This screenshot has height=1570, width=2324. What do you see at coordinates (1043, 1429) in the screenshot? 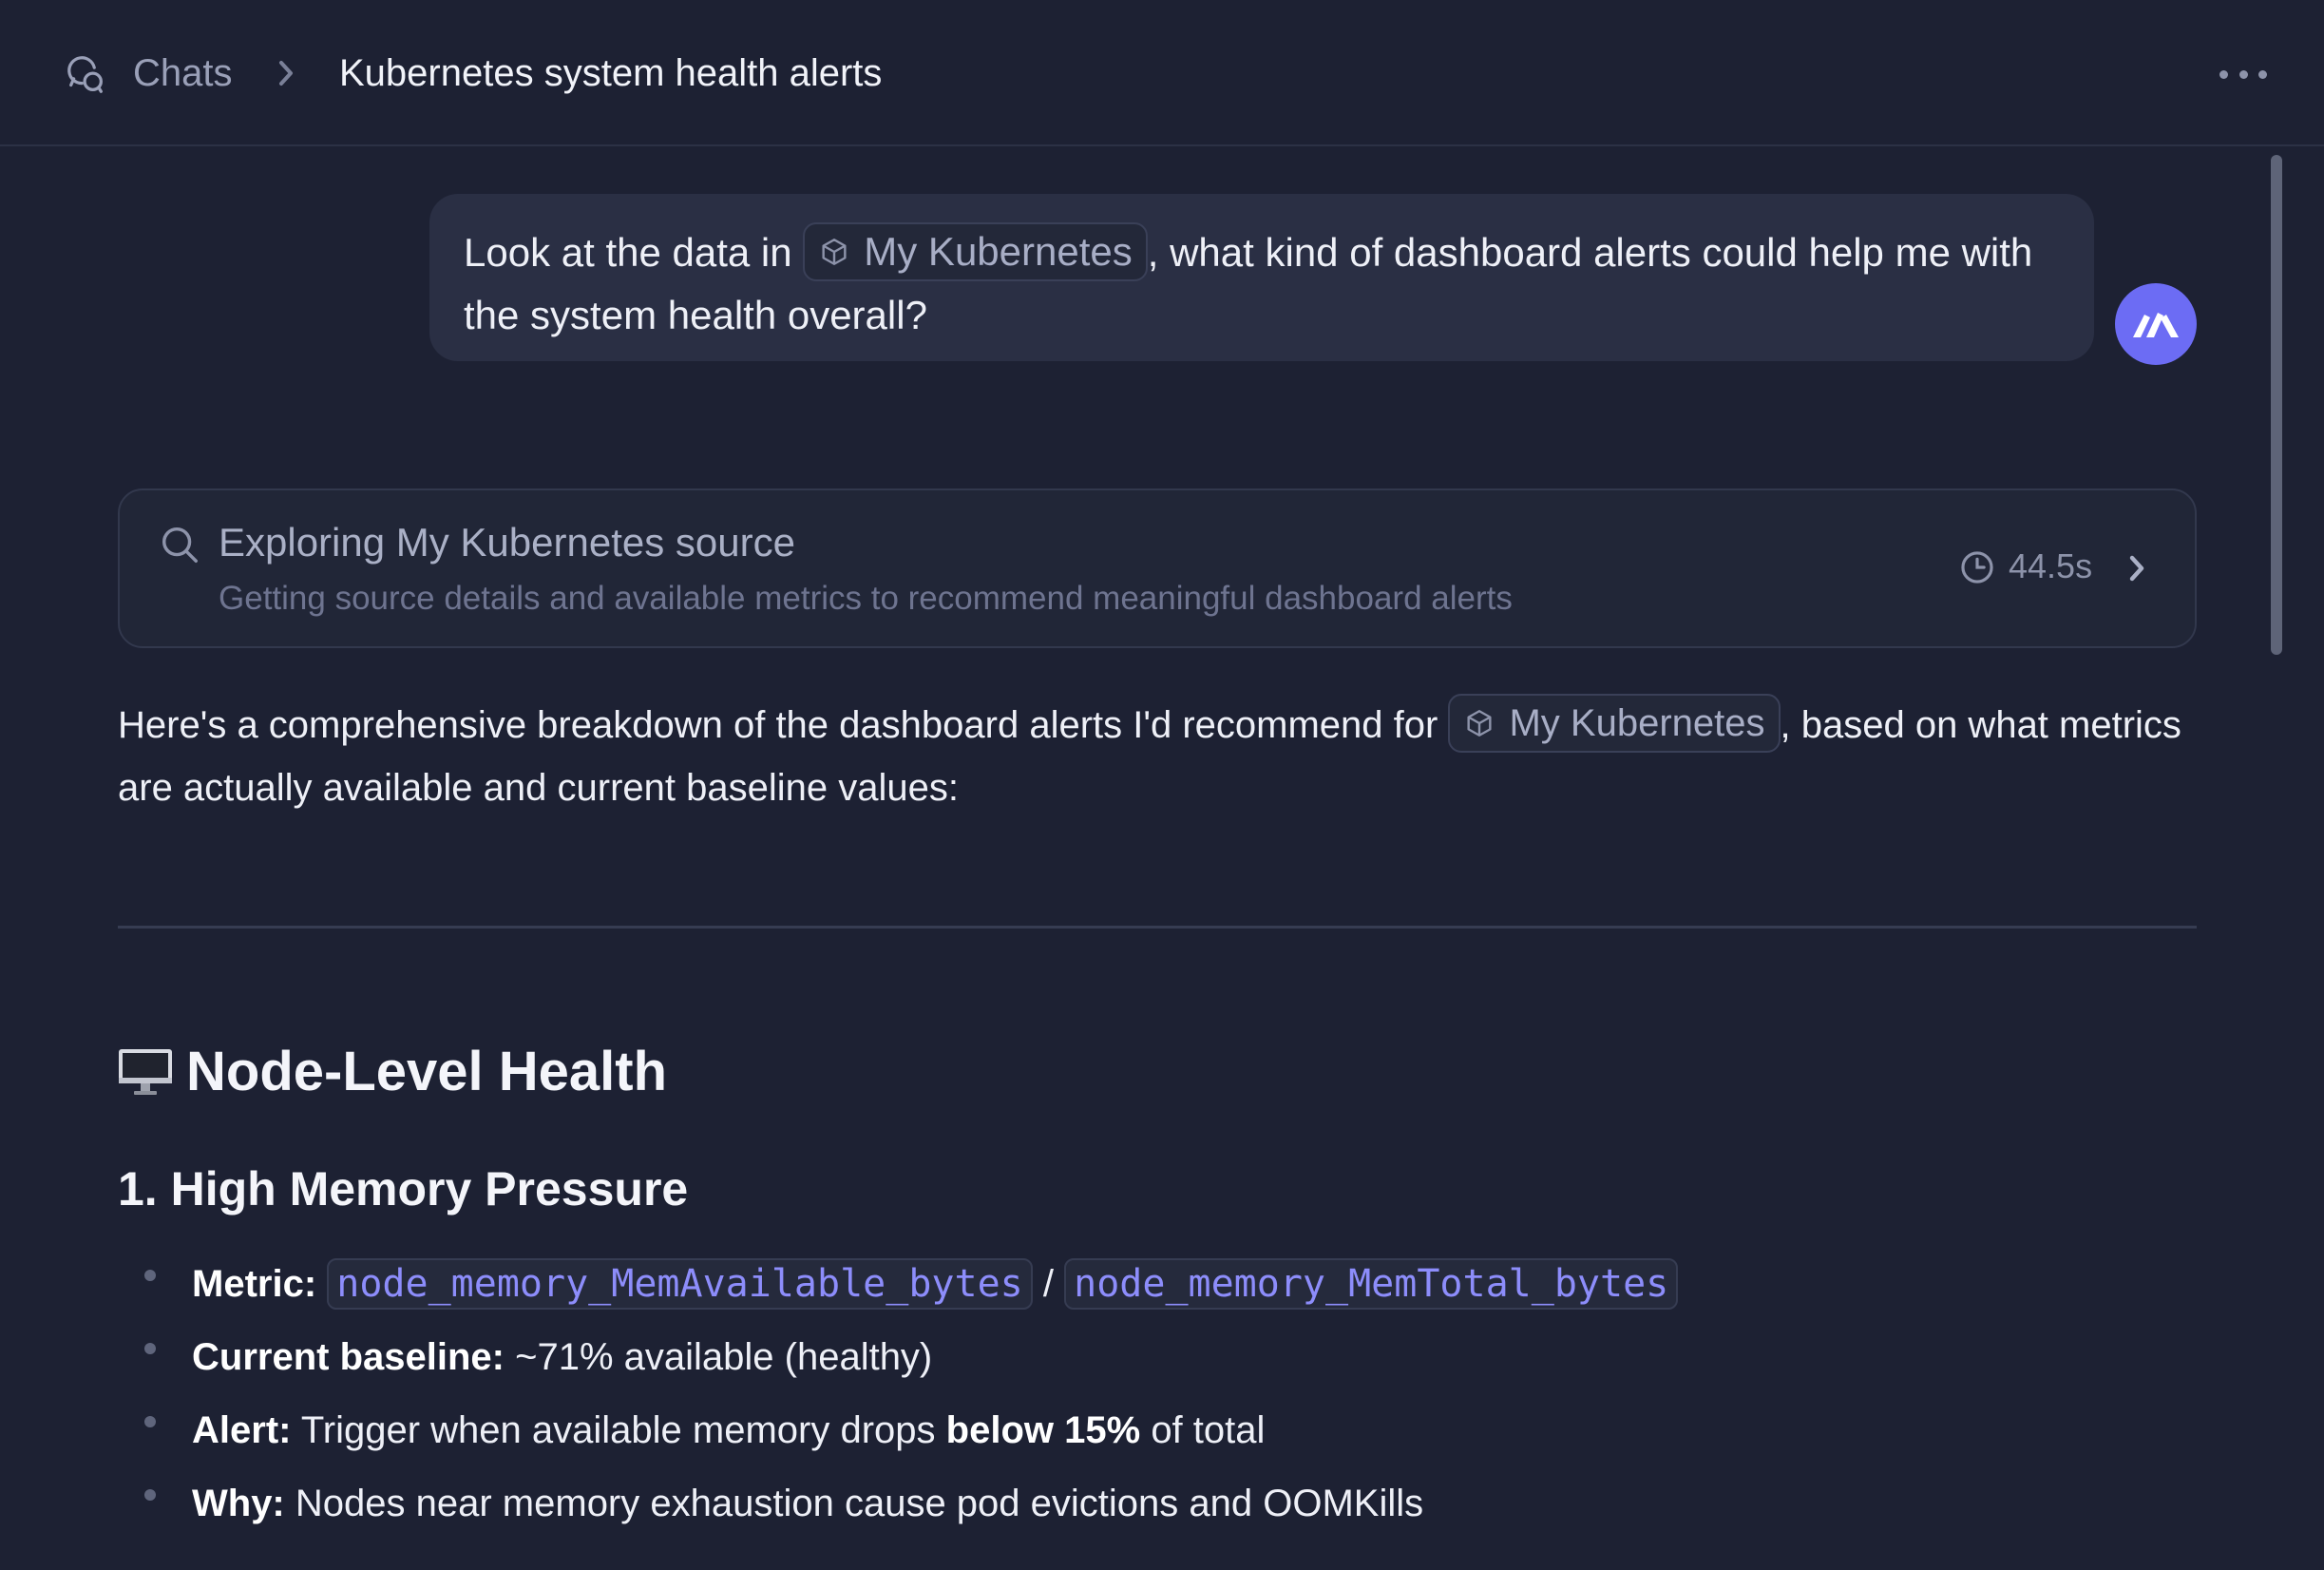
I see `alert-threshold: below 15%` at bounding box center [1043, 1429].